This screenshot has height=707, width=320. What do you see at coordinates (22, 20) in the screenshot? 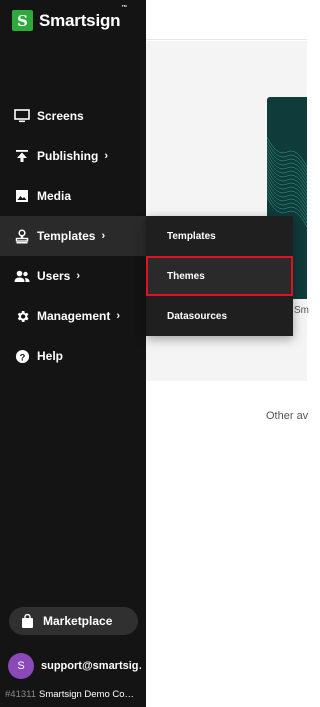
I see `smartsign-logo-icon: S` at bounding box center [22, 20].